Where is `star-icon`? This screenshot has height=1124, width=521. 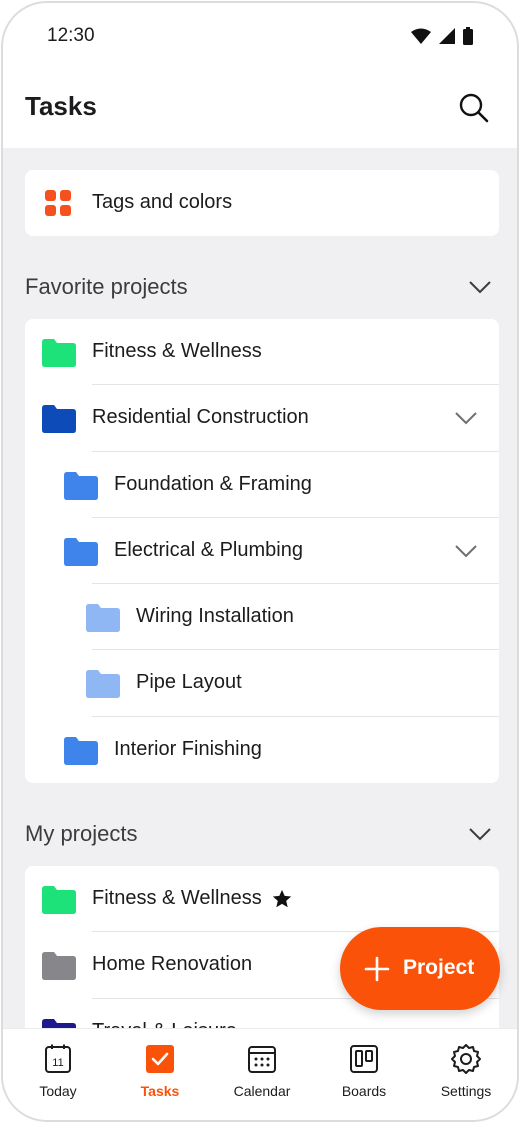 star-icon is located at coordinates (282, 898).